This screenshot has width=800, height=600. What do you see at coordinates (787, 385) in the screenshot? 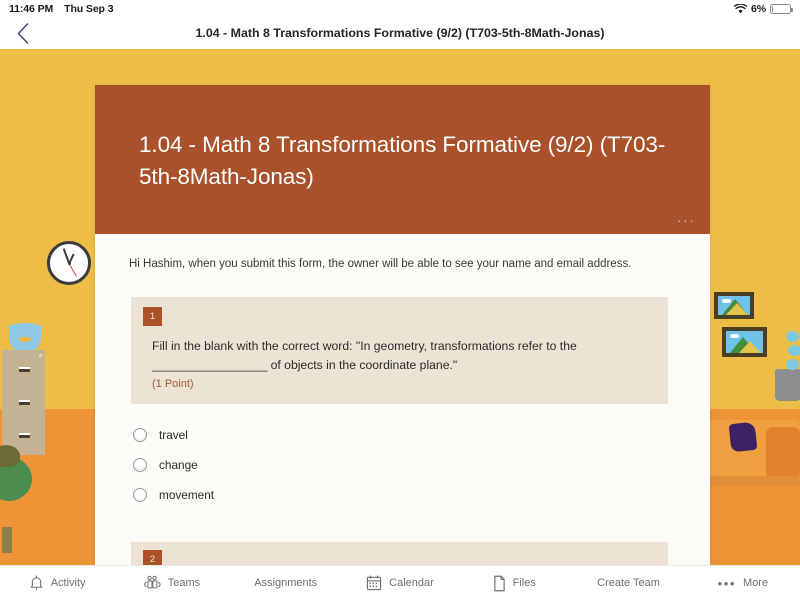
I see `potted-plant-decoration` at bounding box center [787, 385].